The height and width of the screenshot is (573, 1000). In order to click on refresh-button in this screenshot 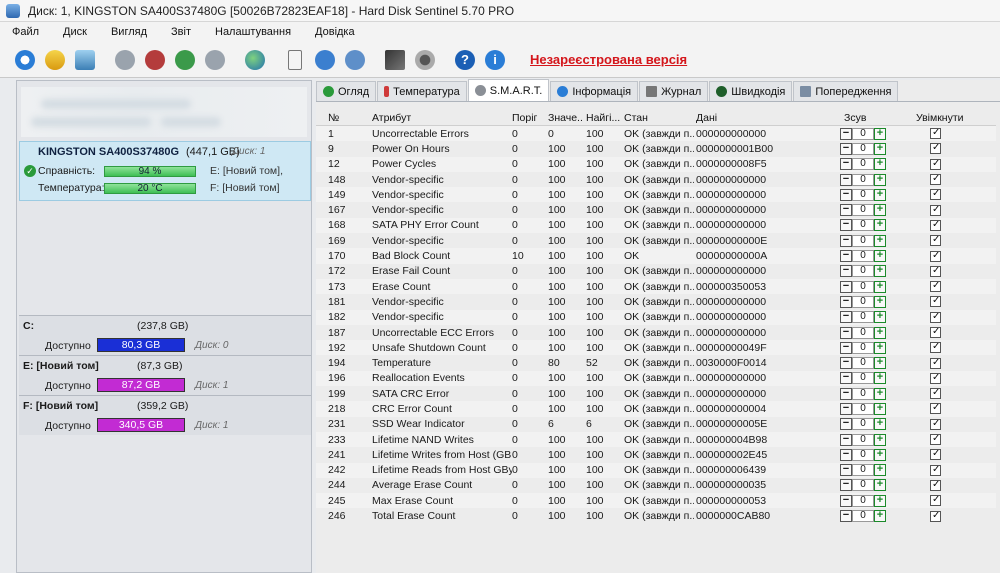, I will do `click(25, 60)`.